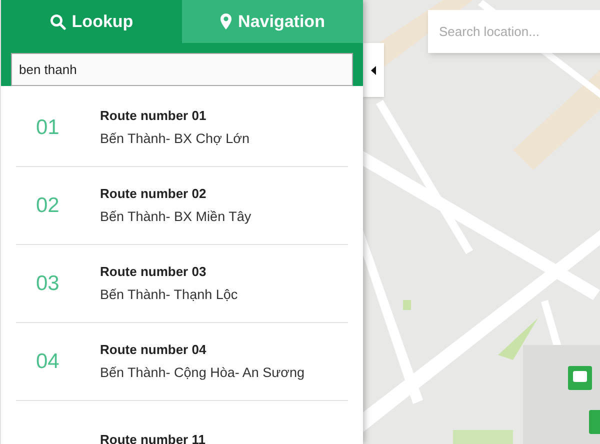 This screenshot has height=444, width=600. I want to click on caret-left-icon, so click(373, 70).